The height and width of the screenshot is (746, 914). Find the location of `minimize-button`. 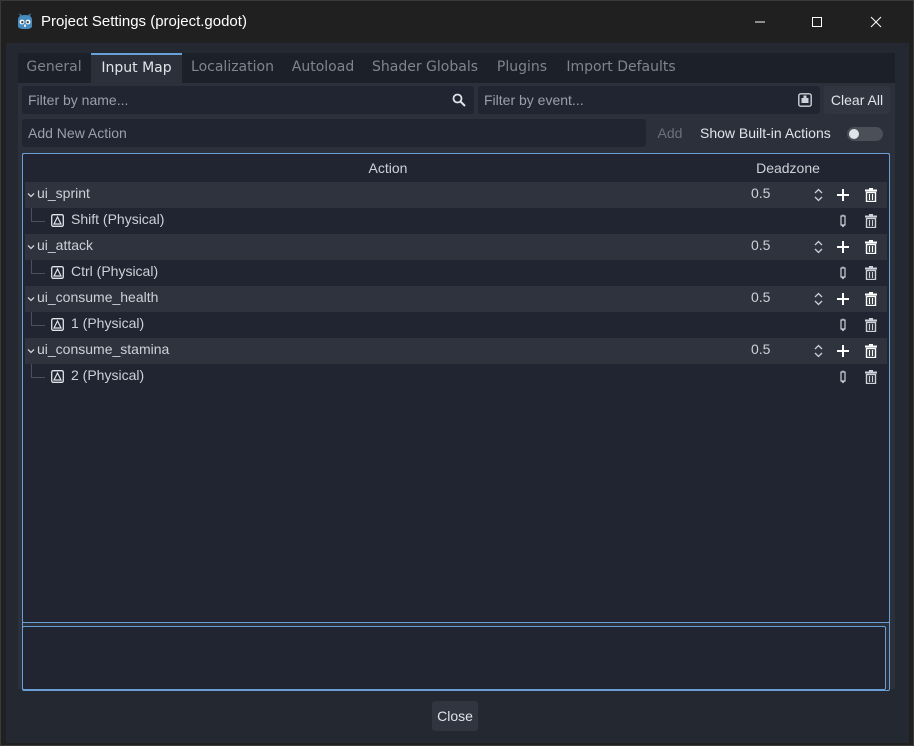

minimize-button is located at coordinates (760, 22).